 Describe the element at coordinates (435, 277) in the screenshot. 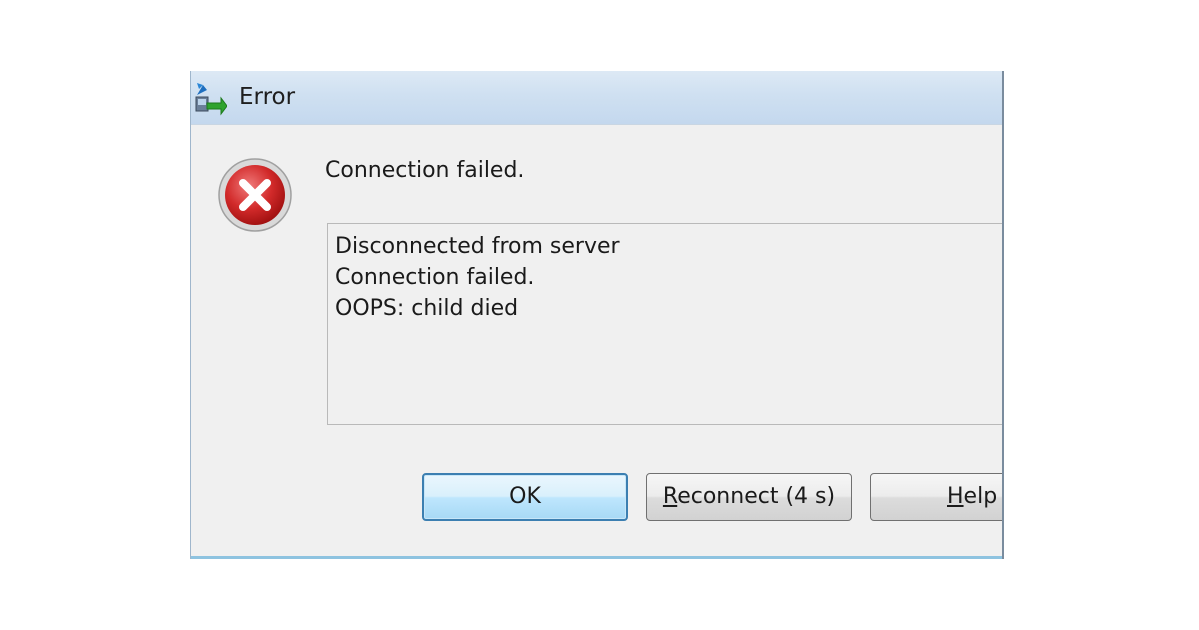

I see `details-line: Connection failed.` at that location.